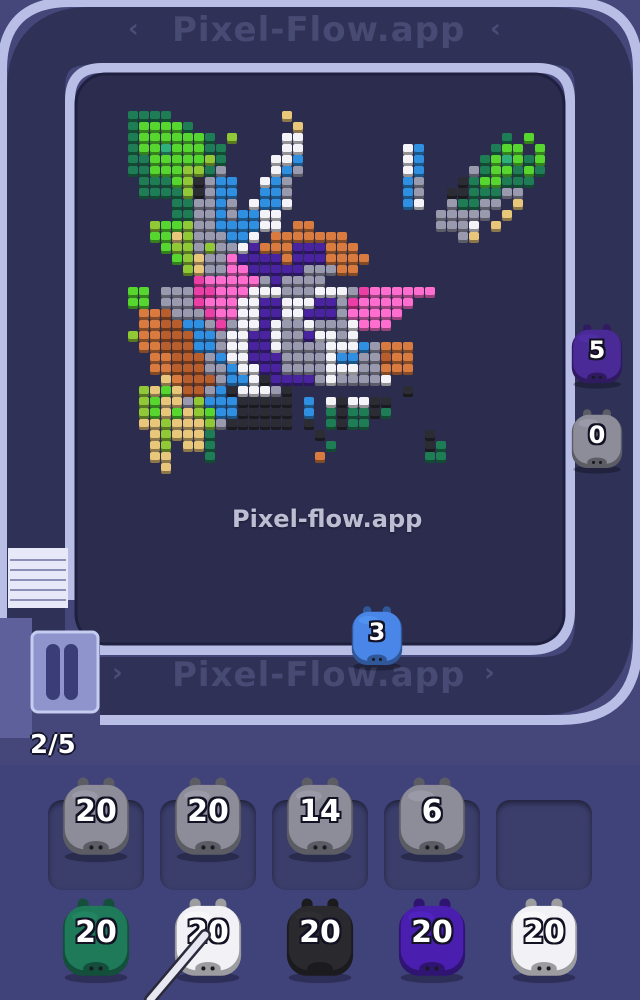  Describe the element at coordinates (432, 818) in the screenshot. I see `queue-shooter: 6` at that location.